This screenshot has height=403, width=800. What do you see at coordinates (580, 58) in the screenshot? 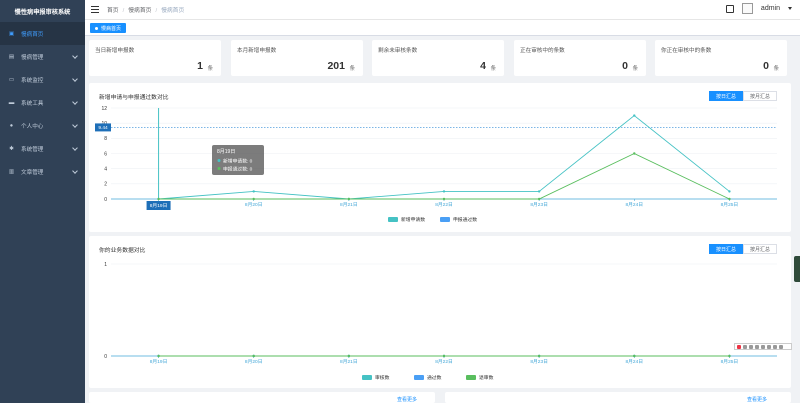
I see `stat-card-reviewing: 正在审核中的条数 0 条` at bounding box center [580, 58].